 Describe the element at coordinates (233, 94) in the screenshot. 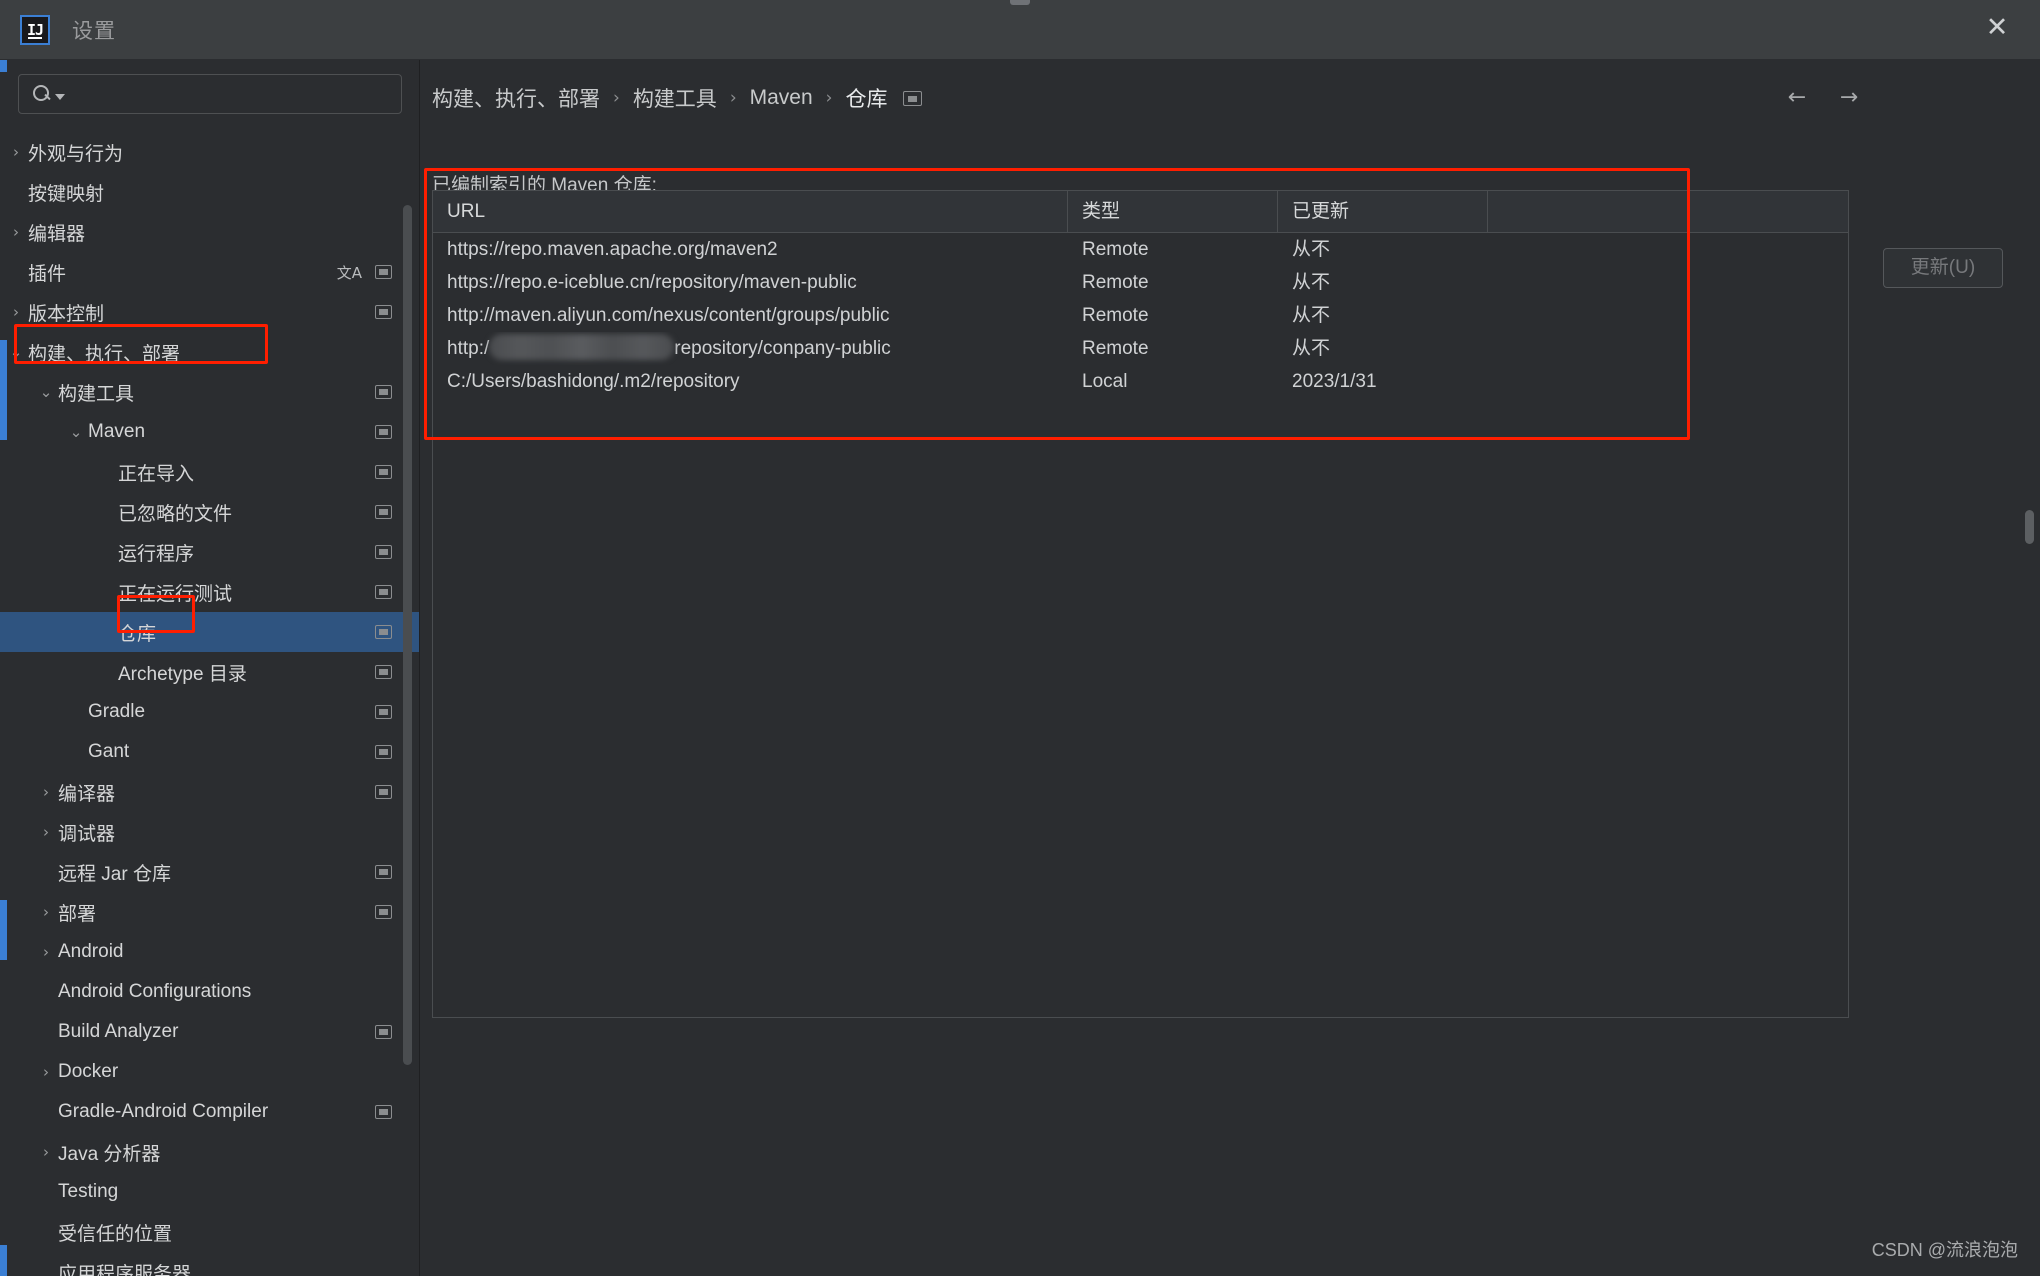

I see `search-input` at that location.